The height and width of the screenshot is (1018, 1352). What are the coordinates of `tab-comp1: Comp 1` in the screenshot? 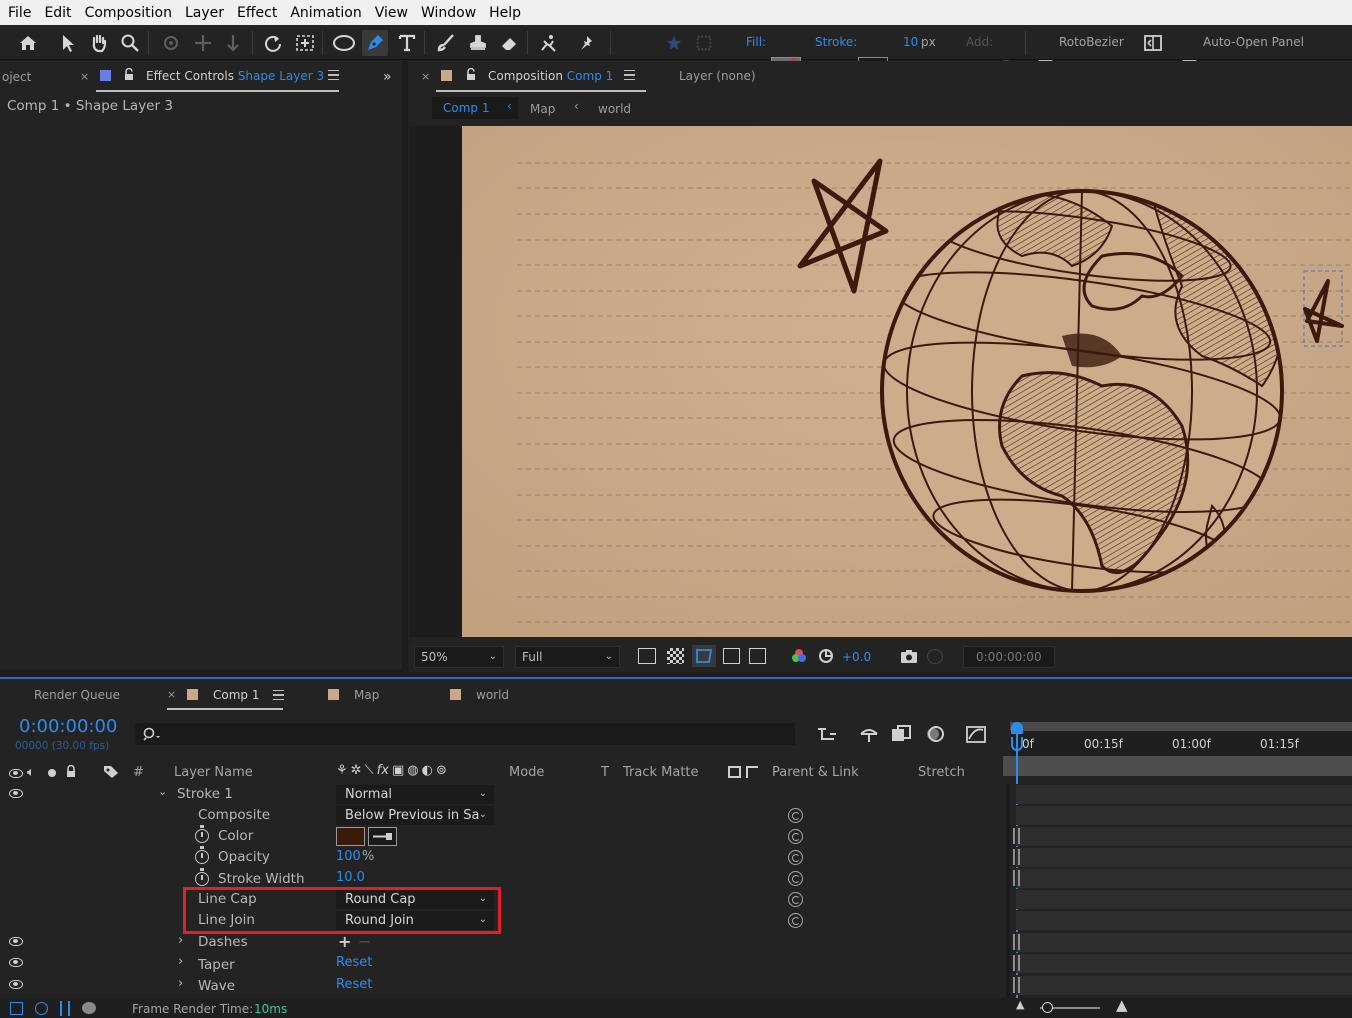 It's located at (236, 695).